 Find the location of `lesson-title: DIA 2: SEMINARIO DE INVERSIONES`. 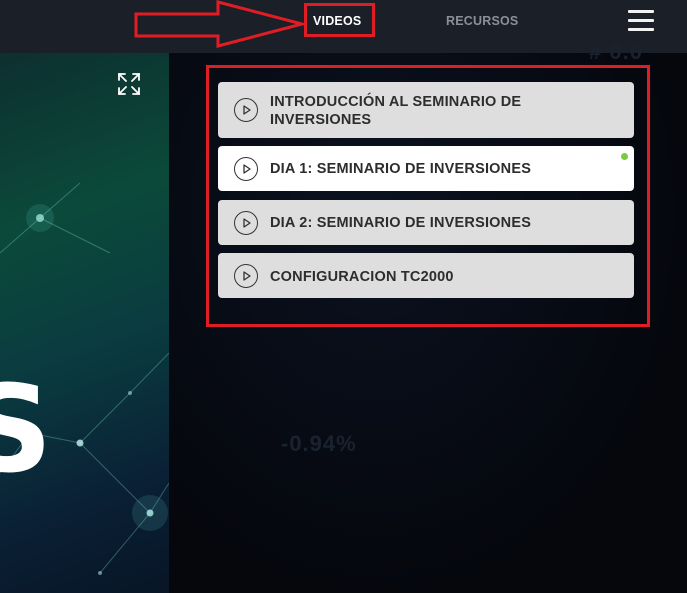

lesson-title: DIA 2: SEMINARIO DE INVERSIONES is located at coordinates (401, 223).